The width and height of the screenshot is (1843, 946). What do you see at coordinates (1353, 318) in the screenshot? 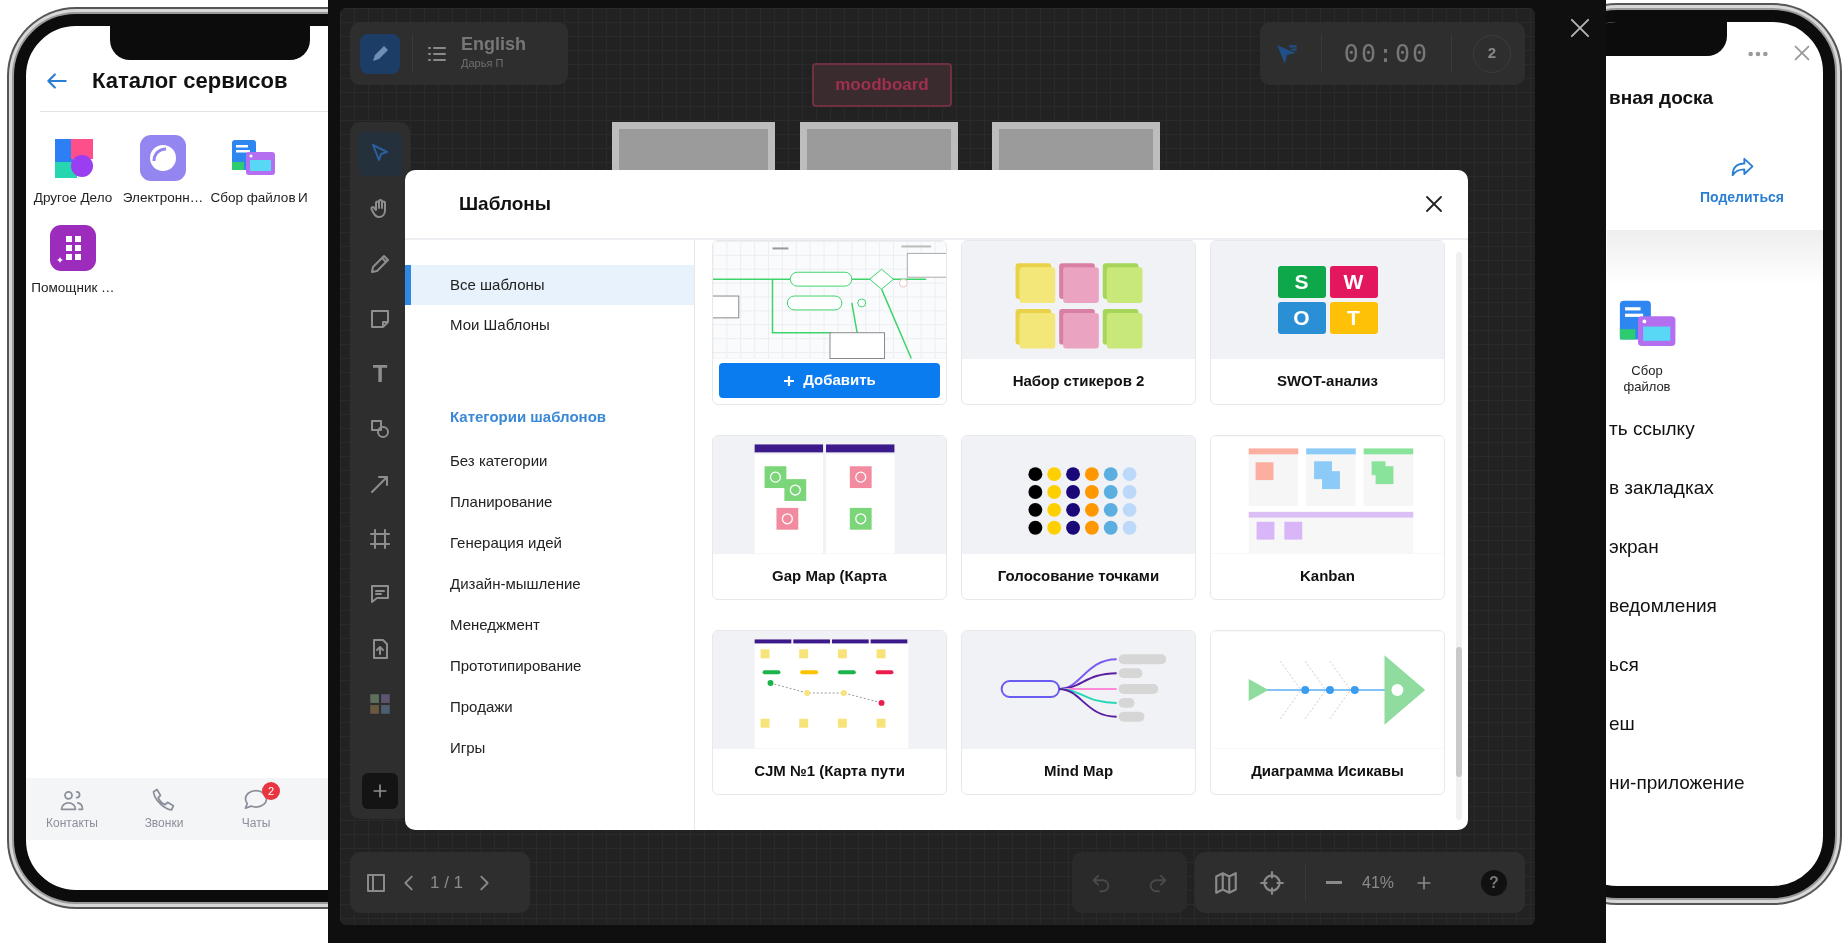
I see `swot-tile: T` at bounding box center [1353, 318].